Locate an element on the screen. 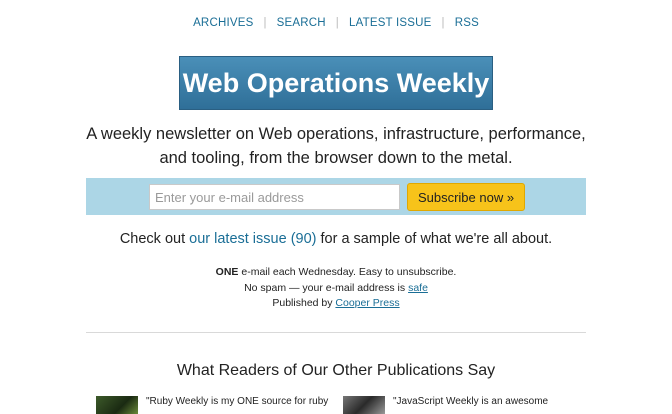 This screenshot has height=414, width=672. privacy-note: No spam — your e-mail address is safe is located at coordinates (336, 289).